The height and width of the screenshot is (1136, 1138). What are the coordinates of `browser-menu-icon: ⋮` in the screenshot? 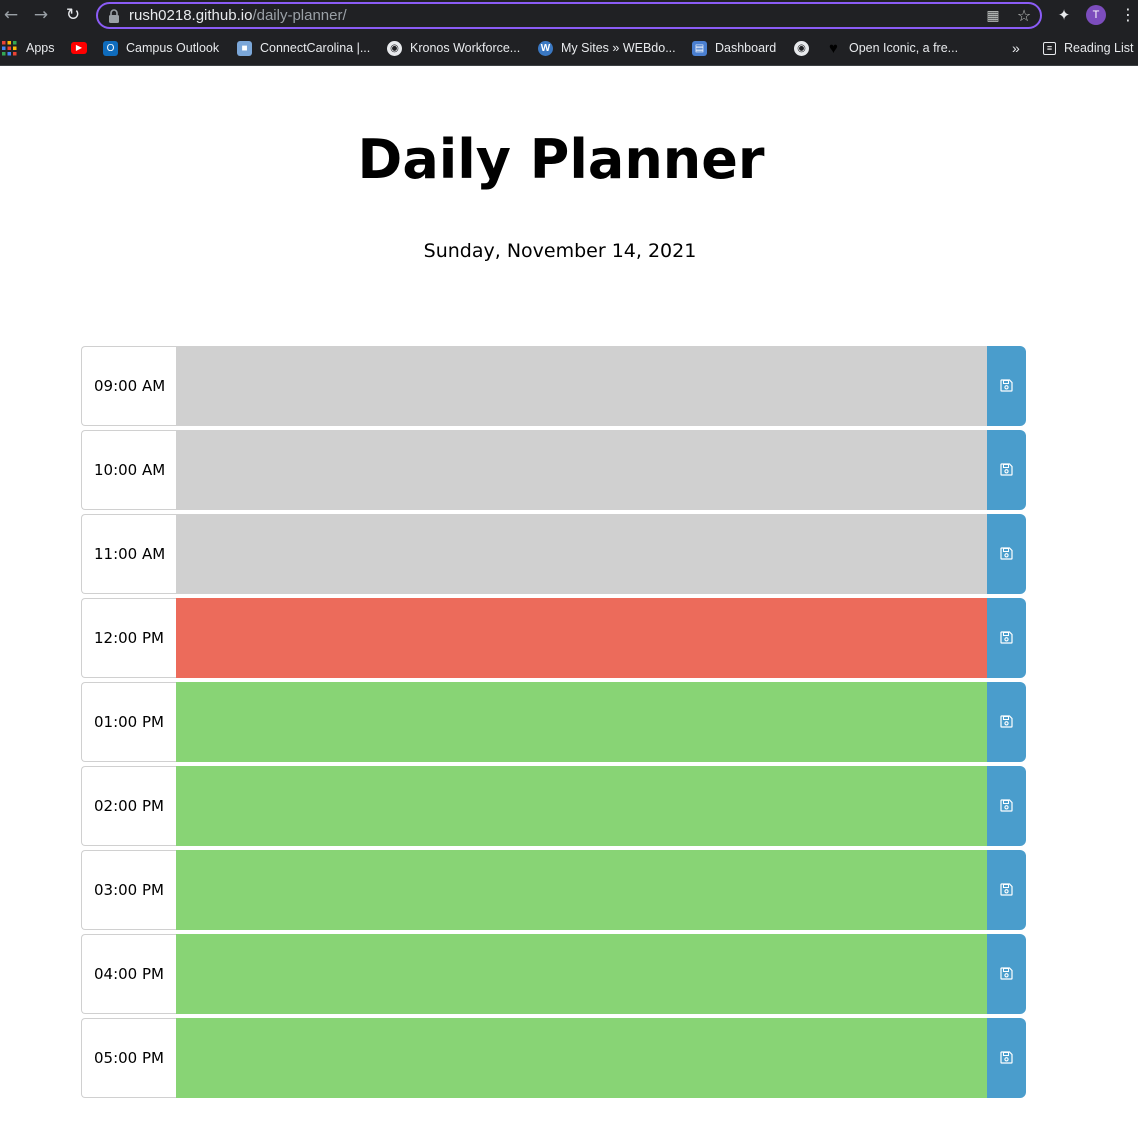 It's located at (1128, 15).